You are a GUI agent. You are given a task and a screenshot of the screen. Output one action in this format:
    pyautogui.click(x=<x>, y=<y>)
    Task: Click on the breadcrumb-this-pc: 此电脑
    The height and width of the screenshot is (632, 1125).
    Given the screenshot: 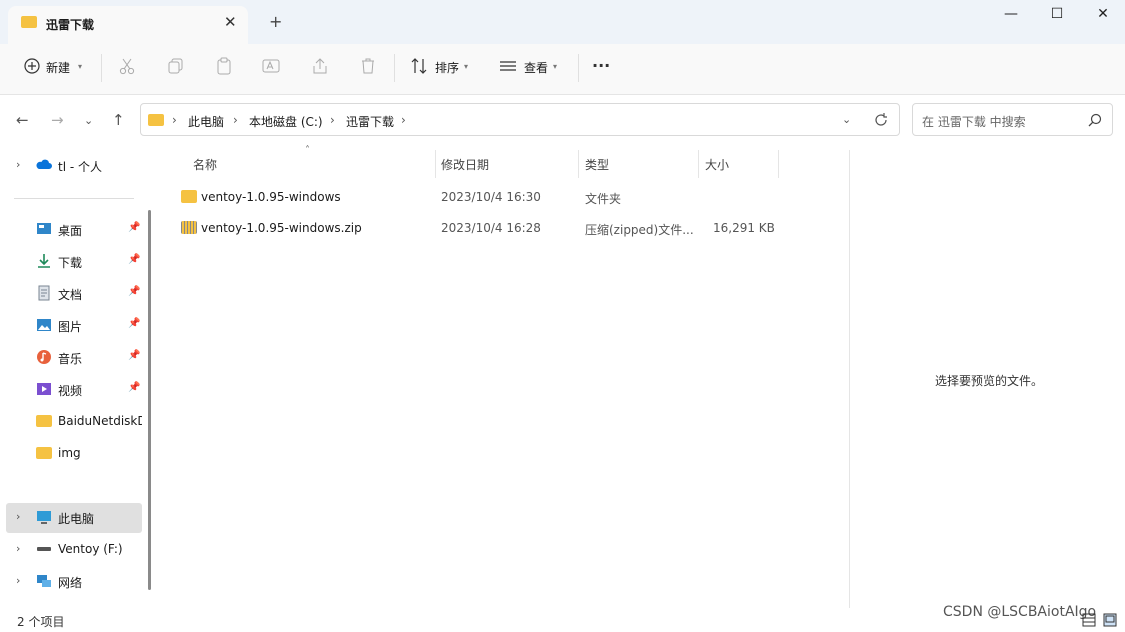 What is the action you would take?
    pyautogui.click(x=206, y=121)
    